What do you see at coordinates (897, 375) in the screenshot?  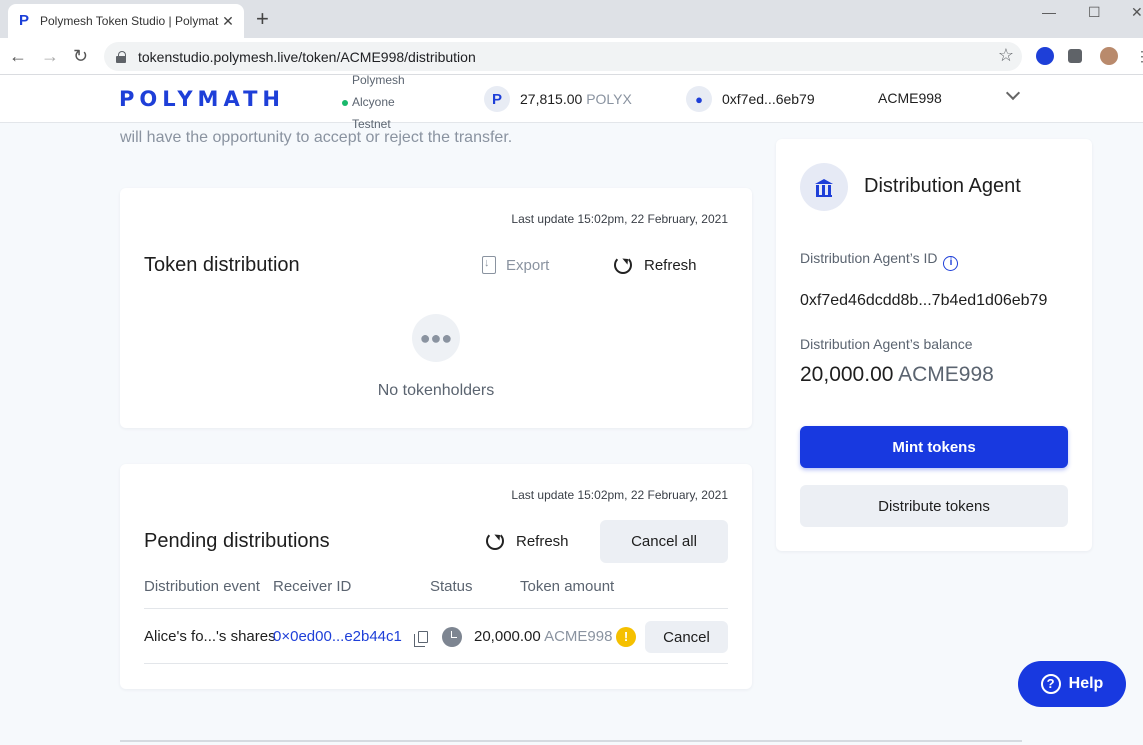 I see `agent-balance: 20,000.00 ACME998` at bounding box center [897, 375].